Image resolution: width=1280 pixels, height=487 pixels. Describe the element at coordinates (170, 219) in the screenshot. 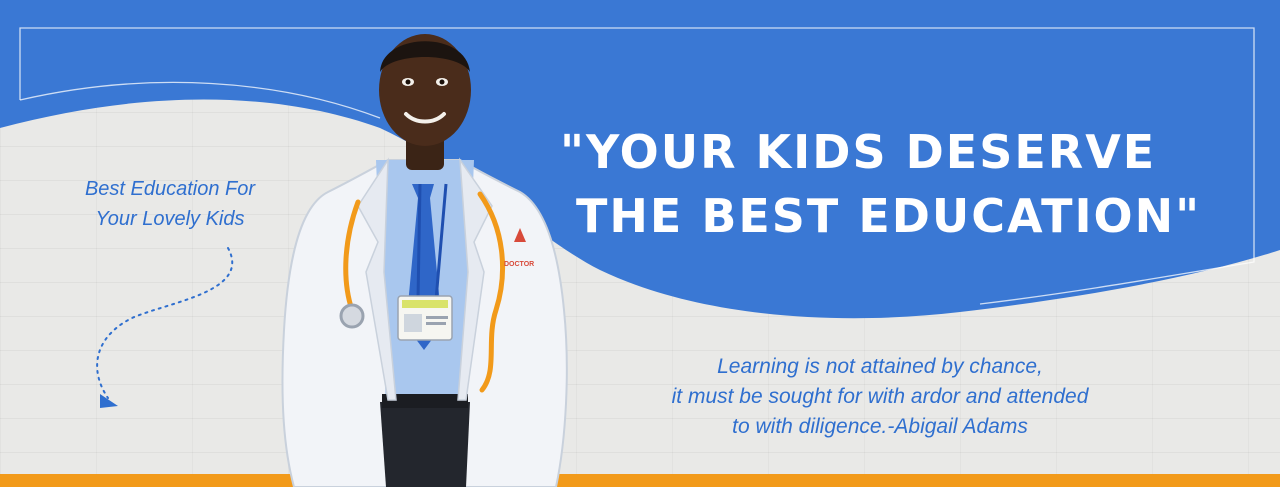

I see `tagline-line-2: Your Lovely Kids` at that location.